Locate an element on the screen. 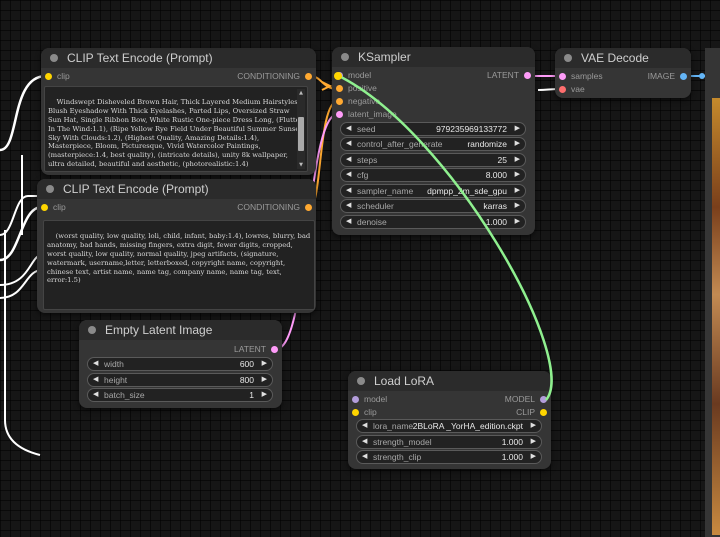 This screenshot has height=537, width=720. cfg-widget: ◀ cfg 8.000 ▶ is located at coordinates (433, 175).